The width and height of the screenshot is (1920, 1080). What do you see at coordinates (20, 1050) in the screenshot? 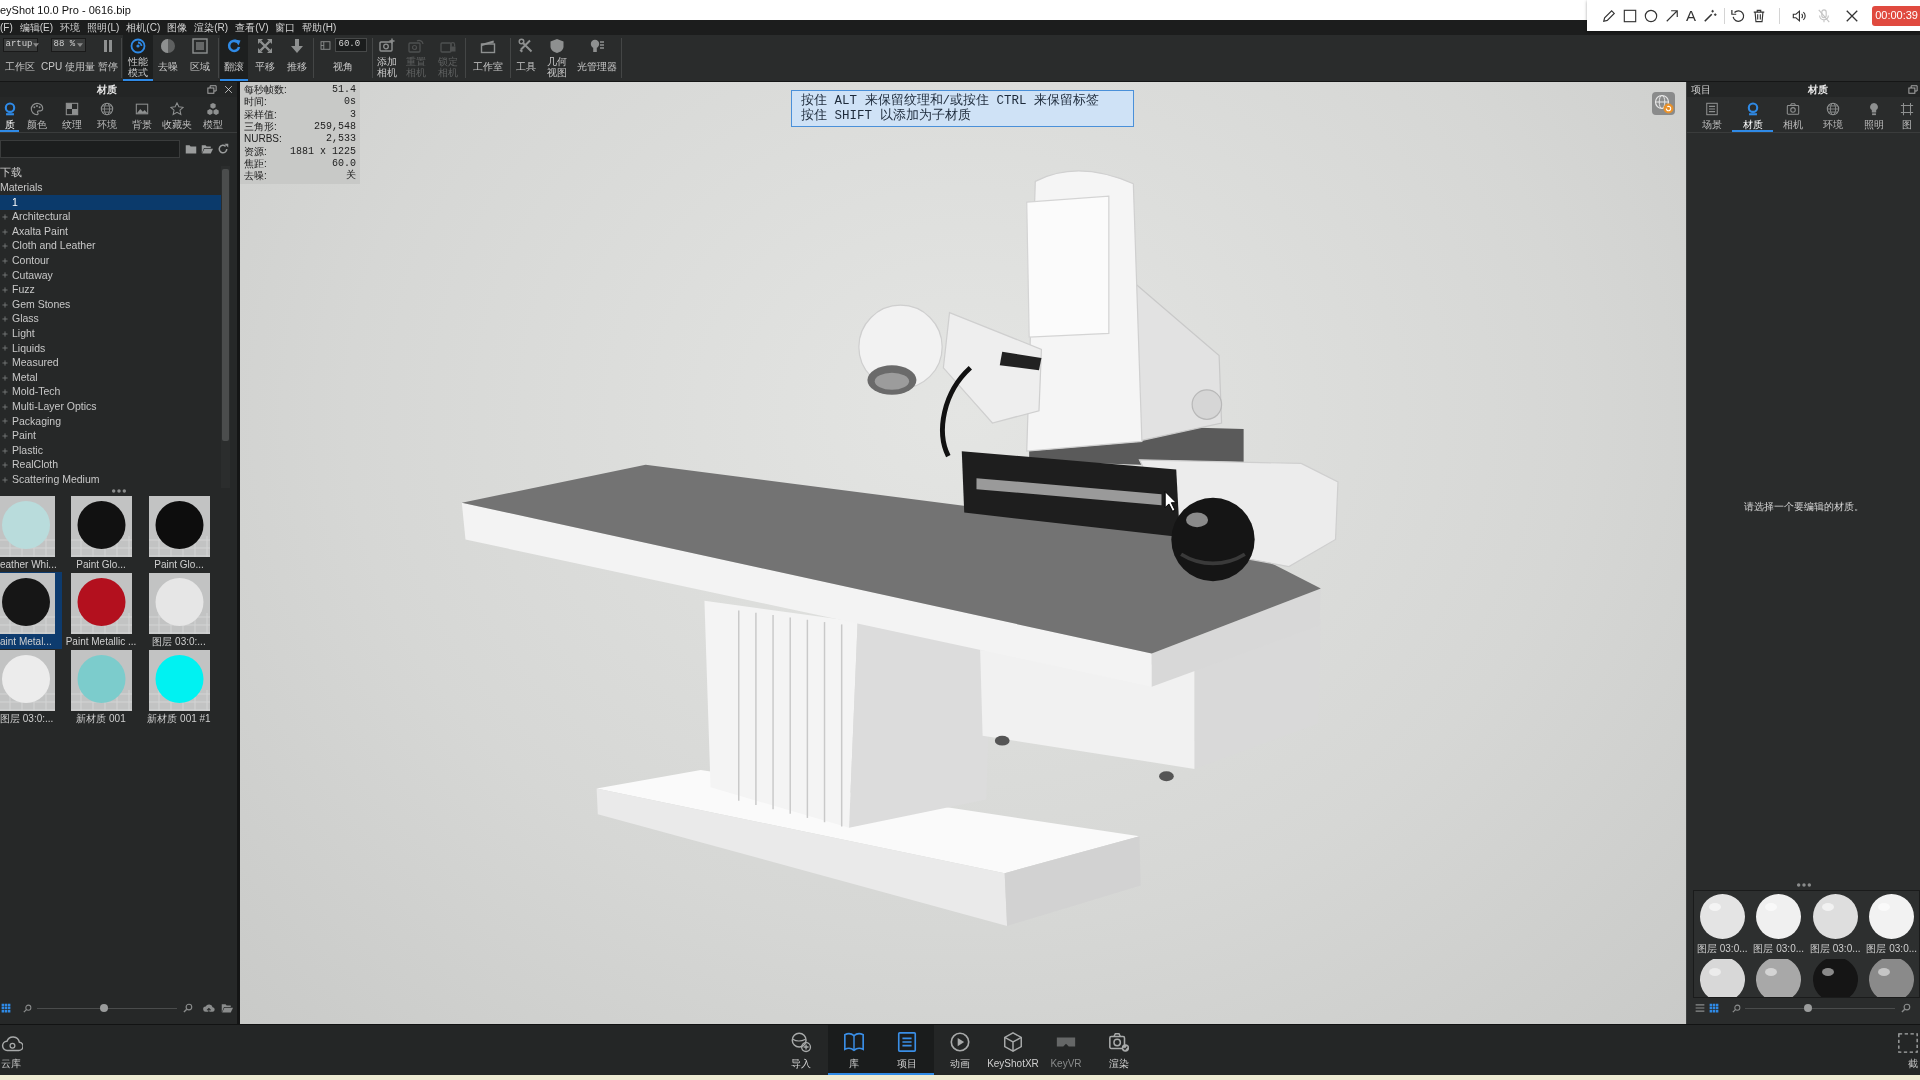
I see `cloud-library-button: 云库` at bounding box center [20, 1050].